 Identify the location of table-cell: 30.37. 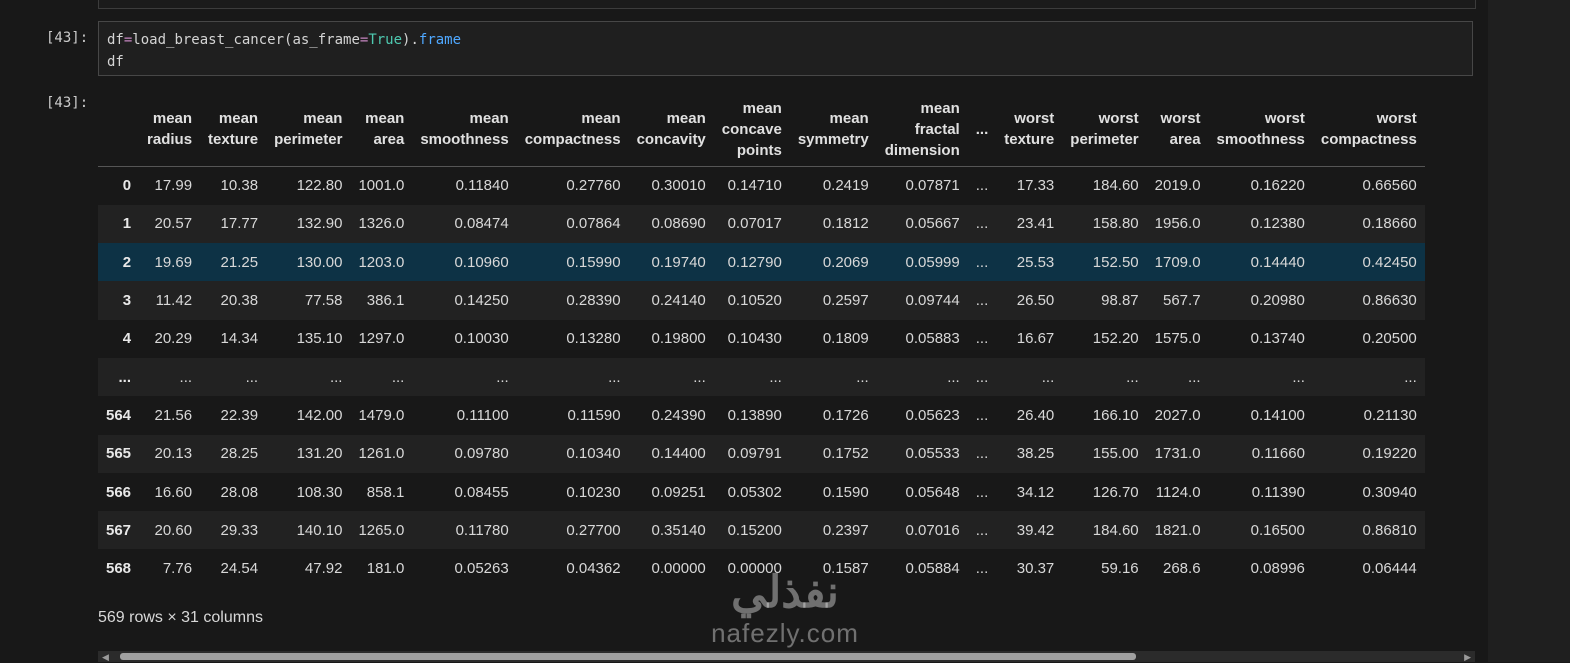
(1035, 569).